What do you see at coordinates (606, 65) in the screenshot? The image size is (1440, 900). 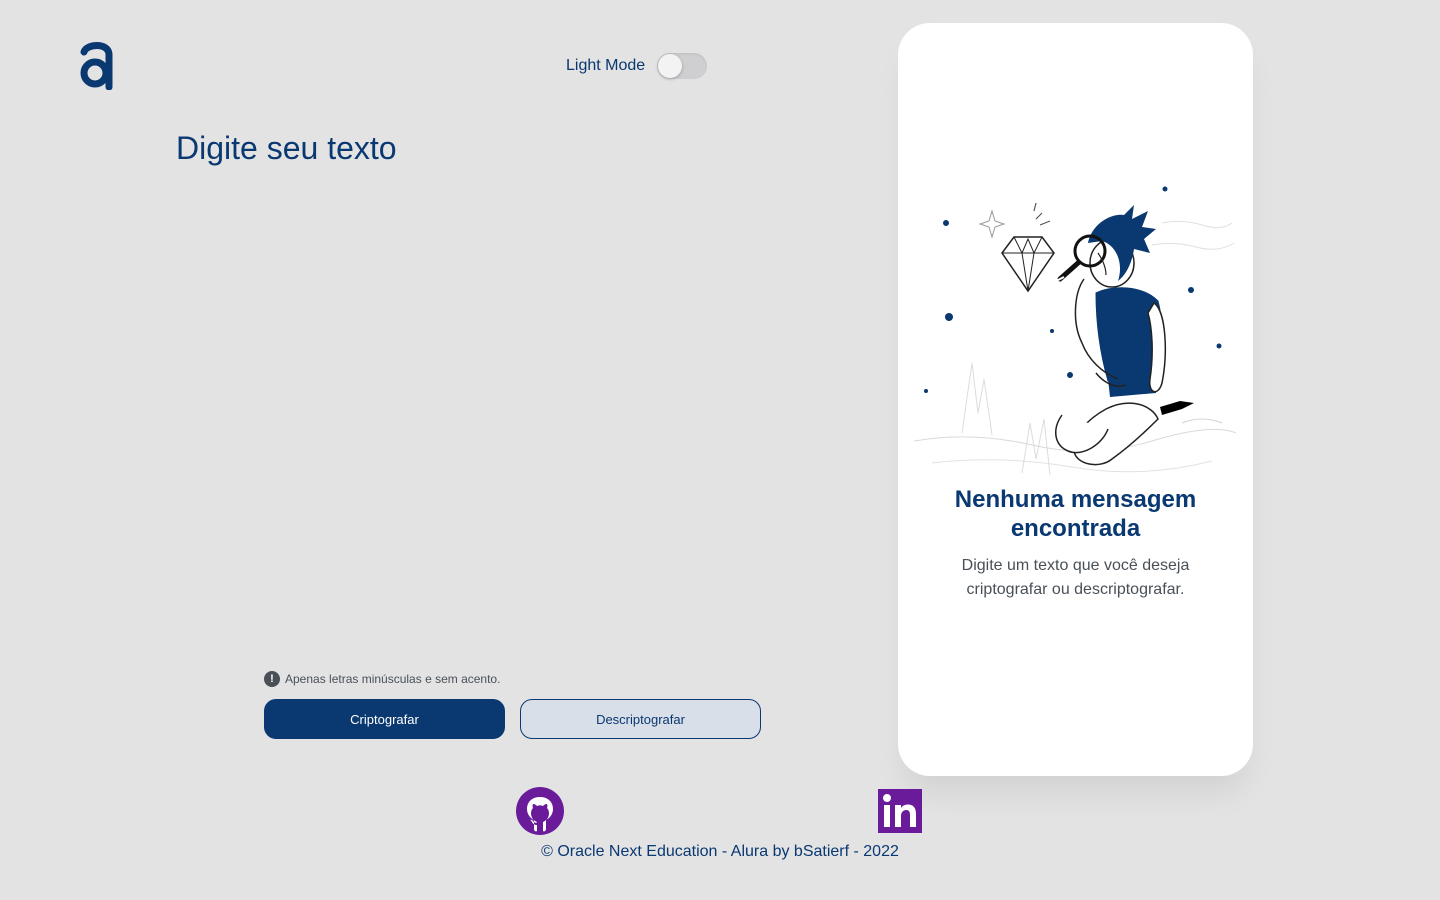 I see `theme-toggle-label: Light Mode` at bounding box center [606, 65].